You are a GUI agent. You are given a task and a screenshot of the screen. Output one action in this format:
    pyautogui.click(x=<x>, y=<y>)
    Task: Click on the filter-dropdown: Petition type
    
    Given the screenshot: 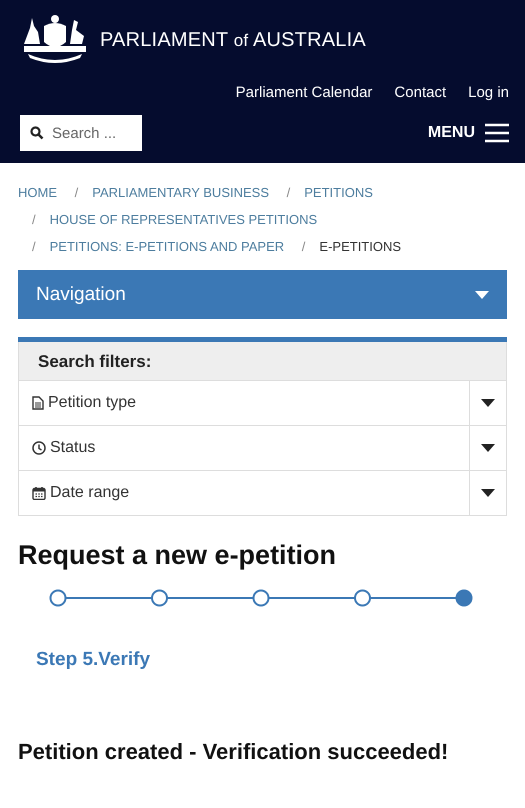 What is the action you would take?
    pyautogui.click(x=262, y=403)
    